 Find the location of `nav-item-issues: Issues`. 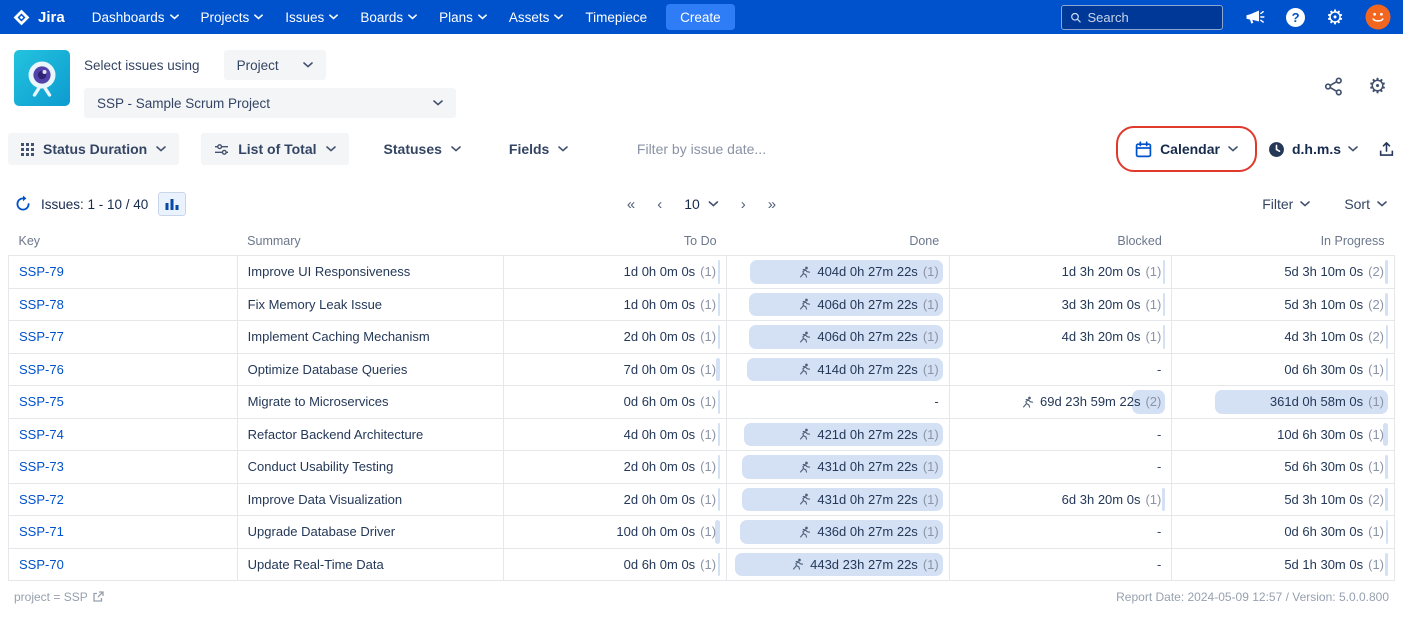

nav-item-issues: Issues is located at coordinates (311, 17).